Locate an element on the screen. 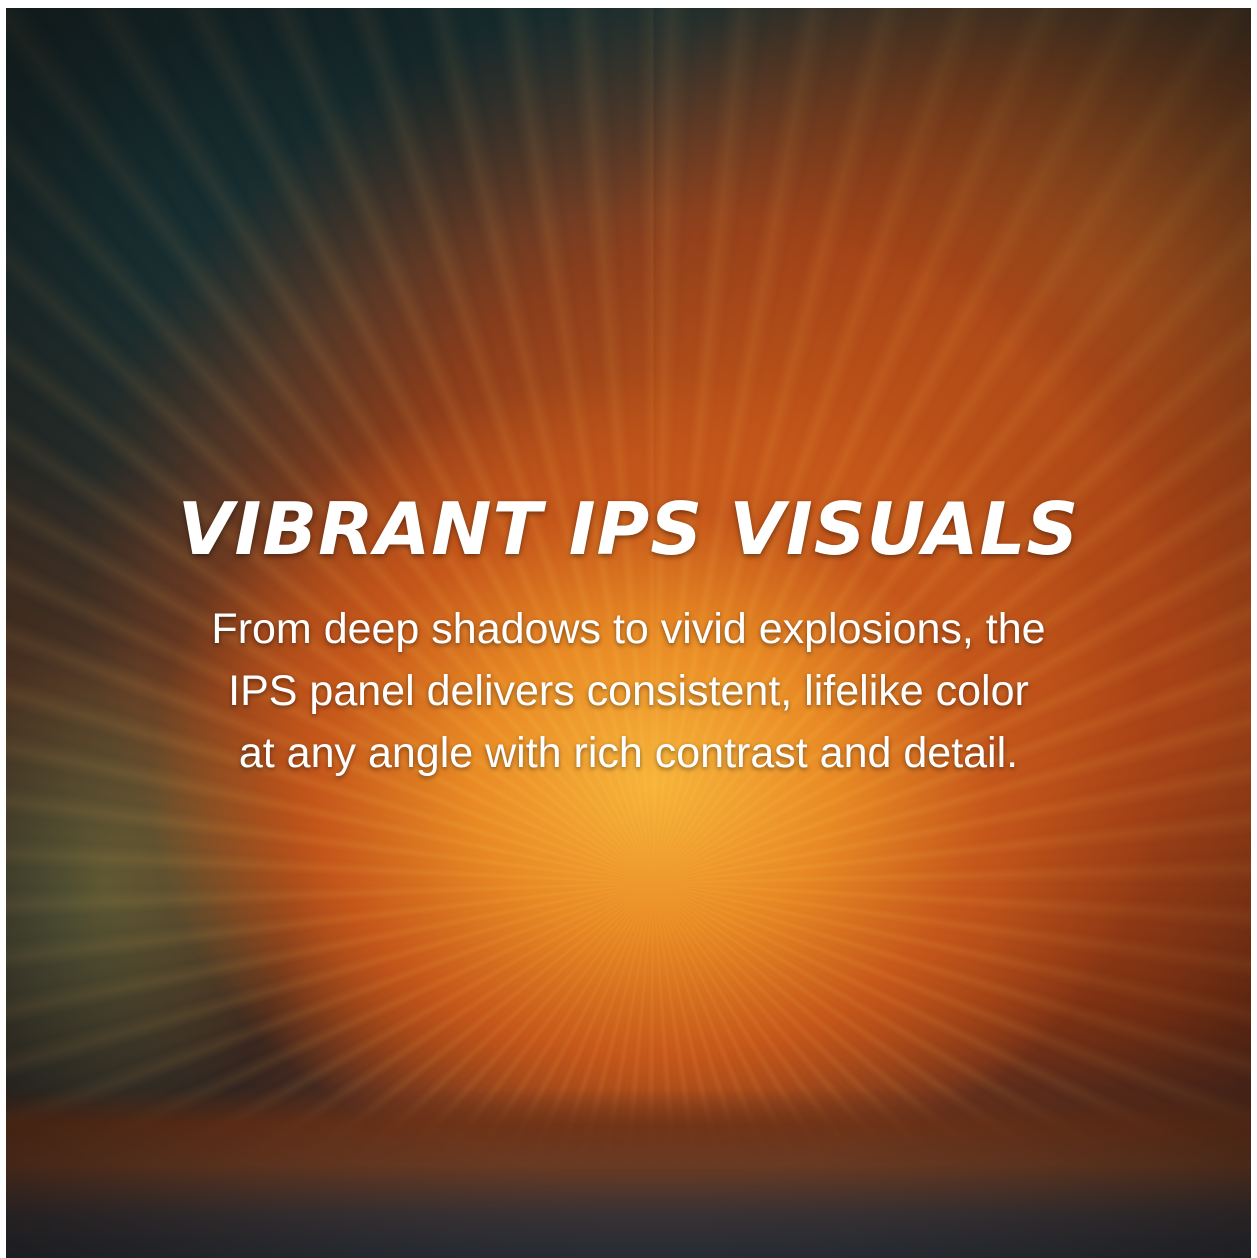 Image resolution: width=1257 pixels, height=1258 pixels. banner-title: VIBRANT IPS VISUALS is located at coordinates (628, 529).